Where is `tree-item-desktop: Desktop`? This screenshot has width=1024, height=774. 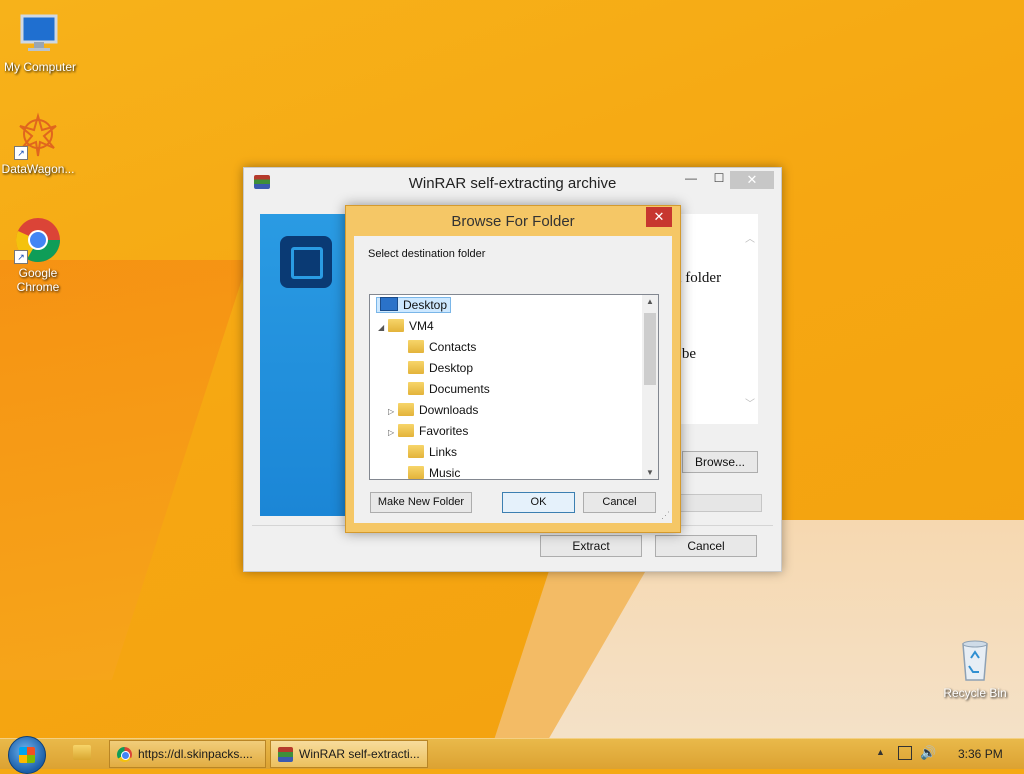
tree-item-desktop: Desktop is located at coordinates (414, 305).